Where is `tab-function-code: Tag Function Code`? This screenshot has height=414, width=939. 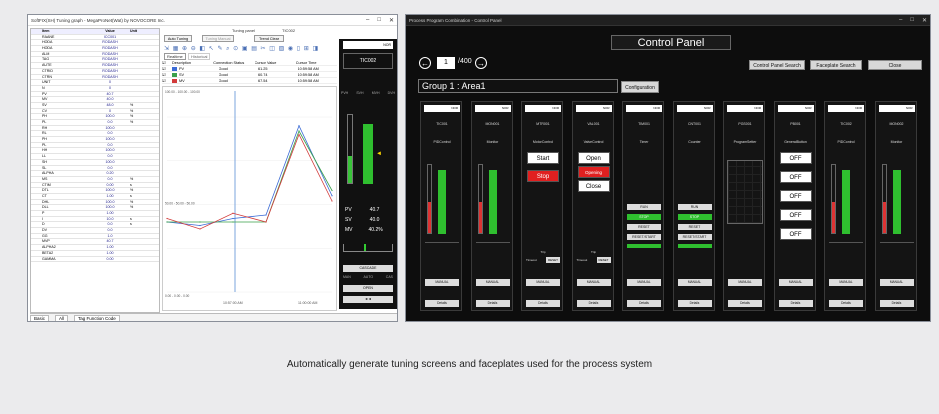 tab-function-code: Tag Function Code is located at coordinates (97, 317).